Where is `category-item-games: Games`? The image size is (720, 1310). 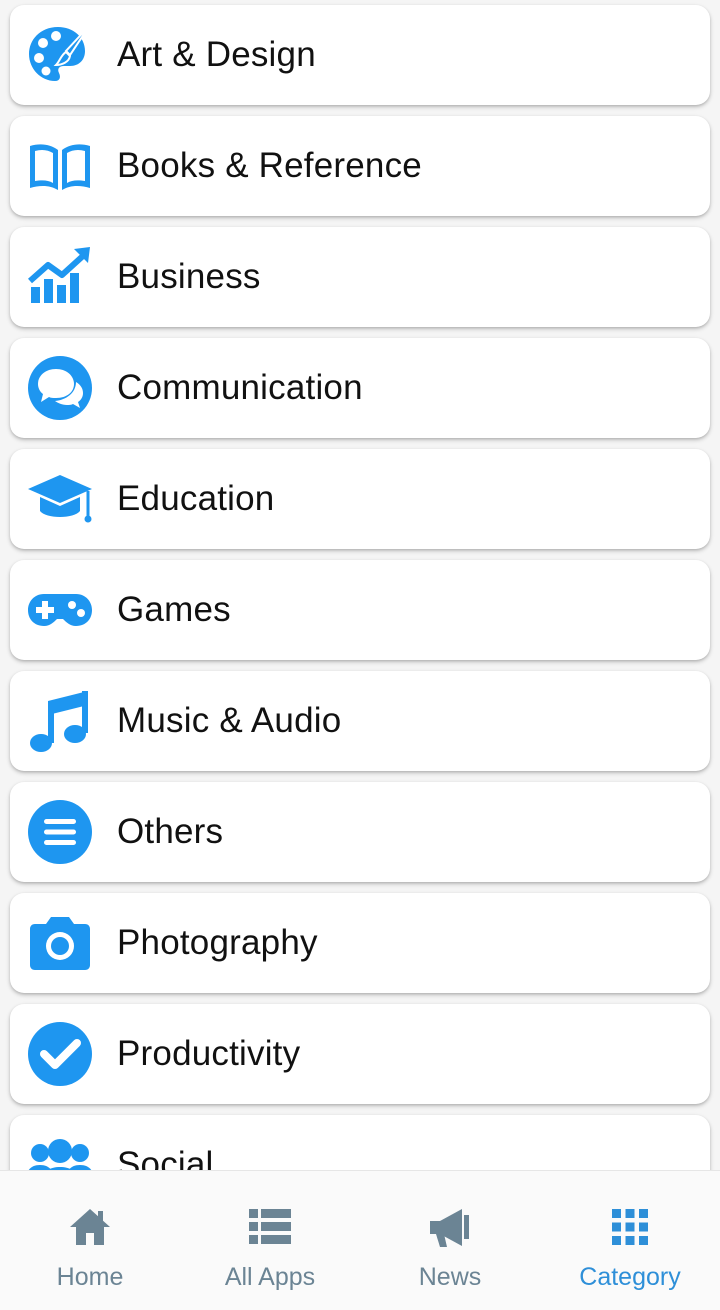 category-item-games: Games is located at coordinates (360, 610).